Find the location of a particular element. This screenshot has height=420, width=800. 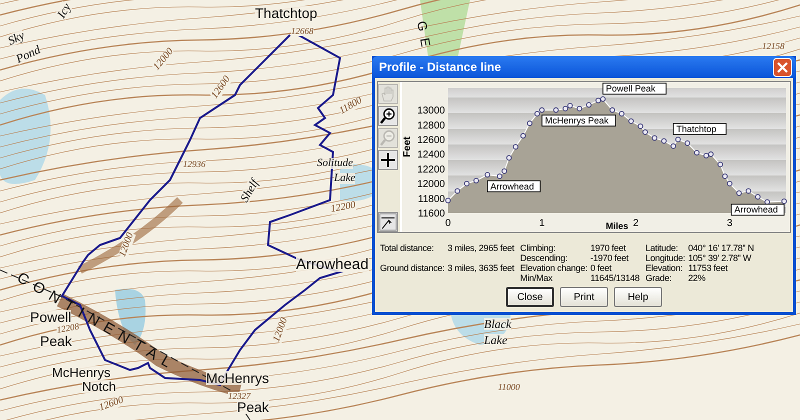

axis-tick-label: 0 is located at coordinates (448, 223).